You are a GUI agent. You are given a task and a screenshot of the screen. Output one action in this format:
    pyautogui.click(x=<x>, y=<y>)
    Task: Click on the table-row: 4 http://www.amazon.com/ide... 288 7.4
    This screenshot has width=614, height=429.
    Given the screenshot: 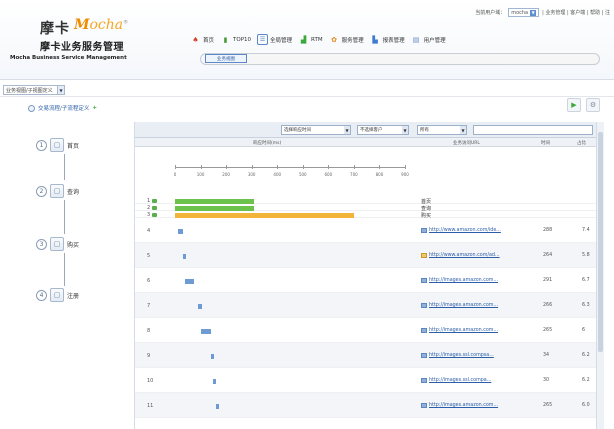 What is the action you would take?
    pyautogui.click(x=366, y=230)
    